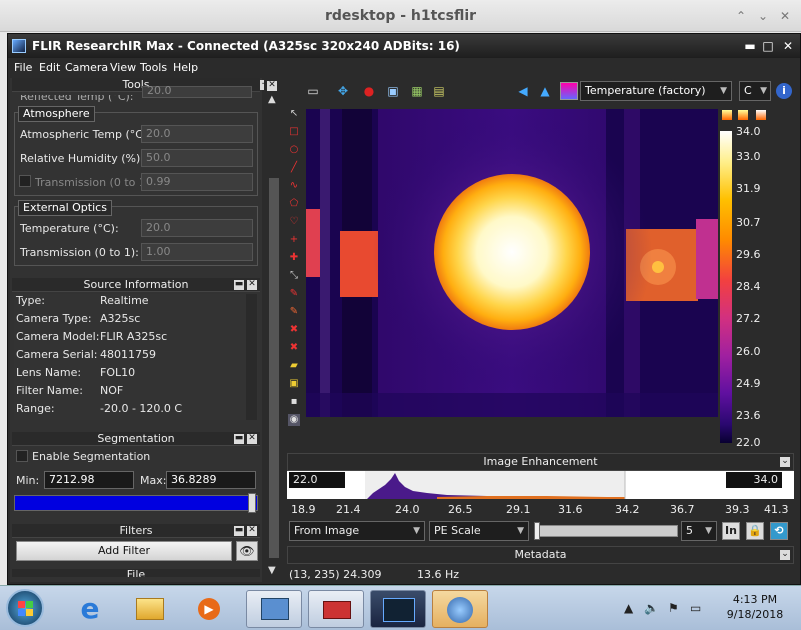  I want to click on record-icon: ●, so click(369, 91).